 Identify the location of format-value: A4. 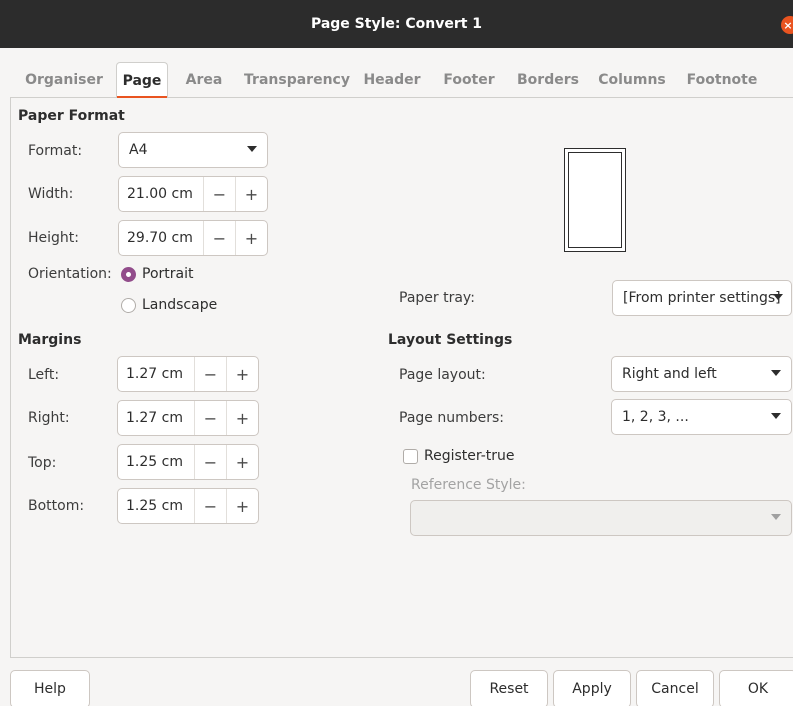
(138, 150).